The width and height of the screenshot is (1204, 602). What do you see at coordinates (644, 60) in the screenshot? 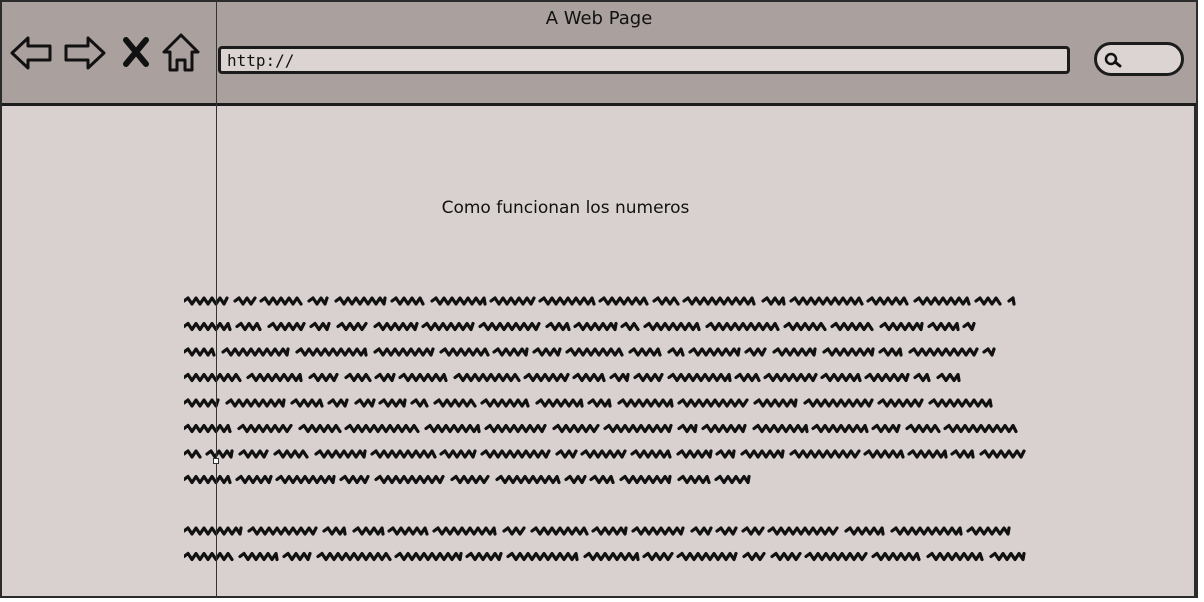
I see `address-bar` at bounding box center [644, 60].